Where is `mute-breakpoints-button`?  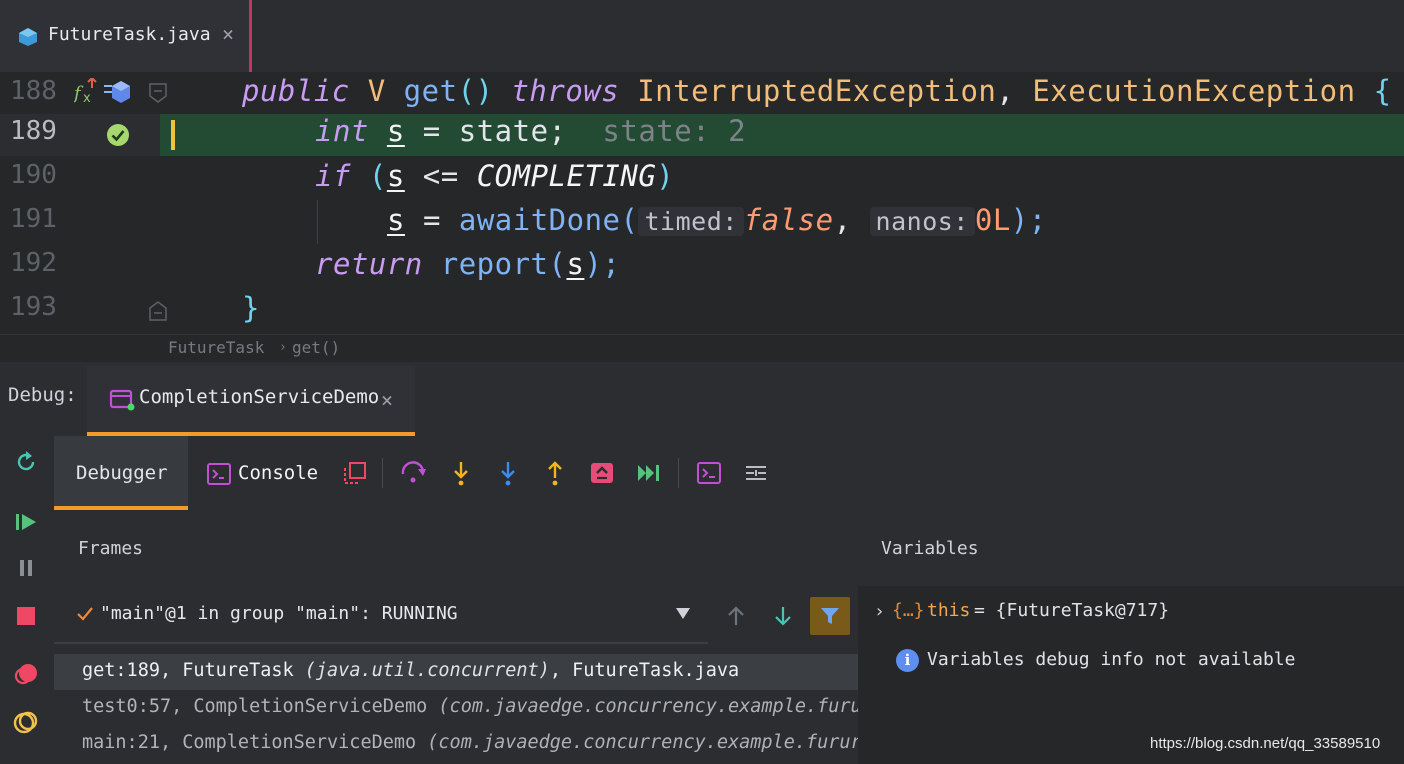
mute-breakpoints-button is located at coordinates (26, 722).